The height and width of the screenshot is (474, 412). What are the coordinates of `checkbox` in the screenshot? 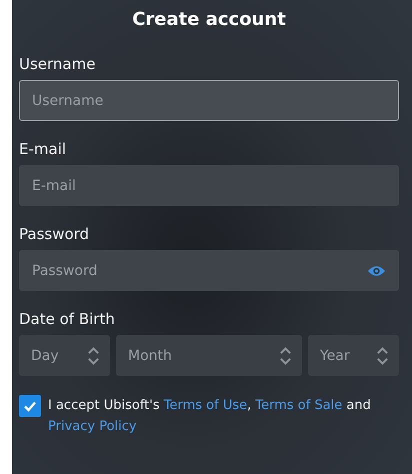 It's located at (30, 406).